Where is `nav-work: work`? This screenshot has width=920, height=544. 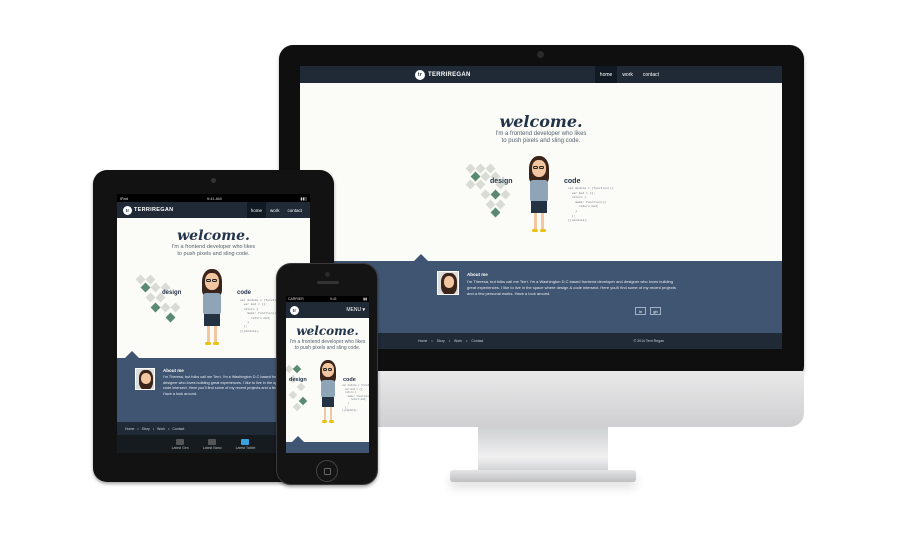 nav-work: work is located at coordinates (627, 74).